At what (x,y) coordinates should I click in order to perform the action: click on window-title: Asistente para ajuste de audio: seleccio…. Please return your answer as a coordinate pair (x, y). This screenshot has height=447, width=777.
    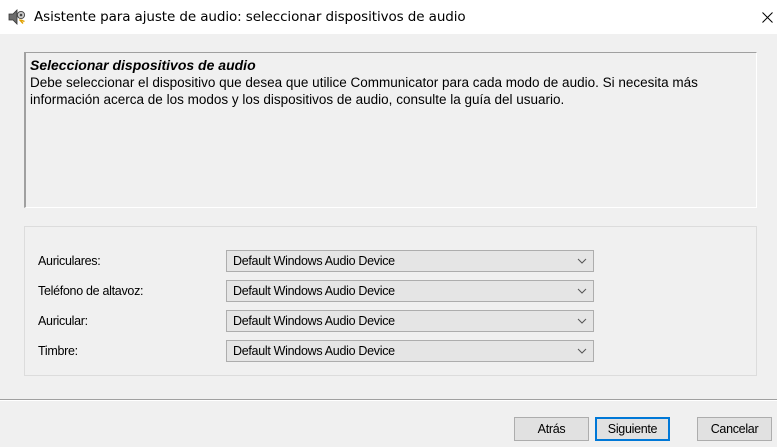
    Looking at the image, I should click on (250, 17).